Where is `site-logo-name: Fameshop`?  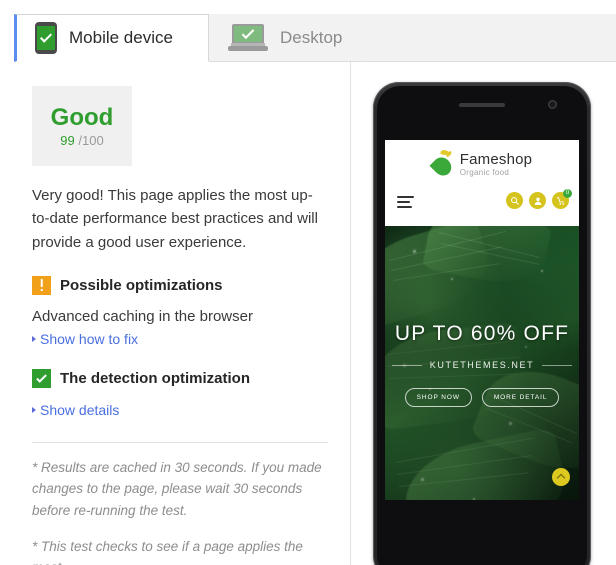 site-logo-name: Fameshop is located at coordinates (496, 159).